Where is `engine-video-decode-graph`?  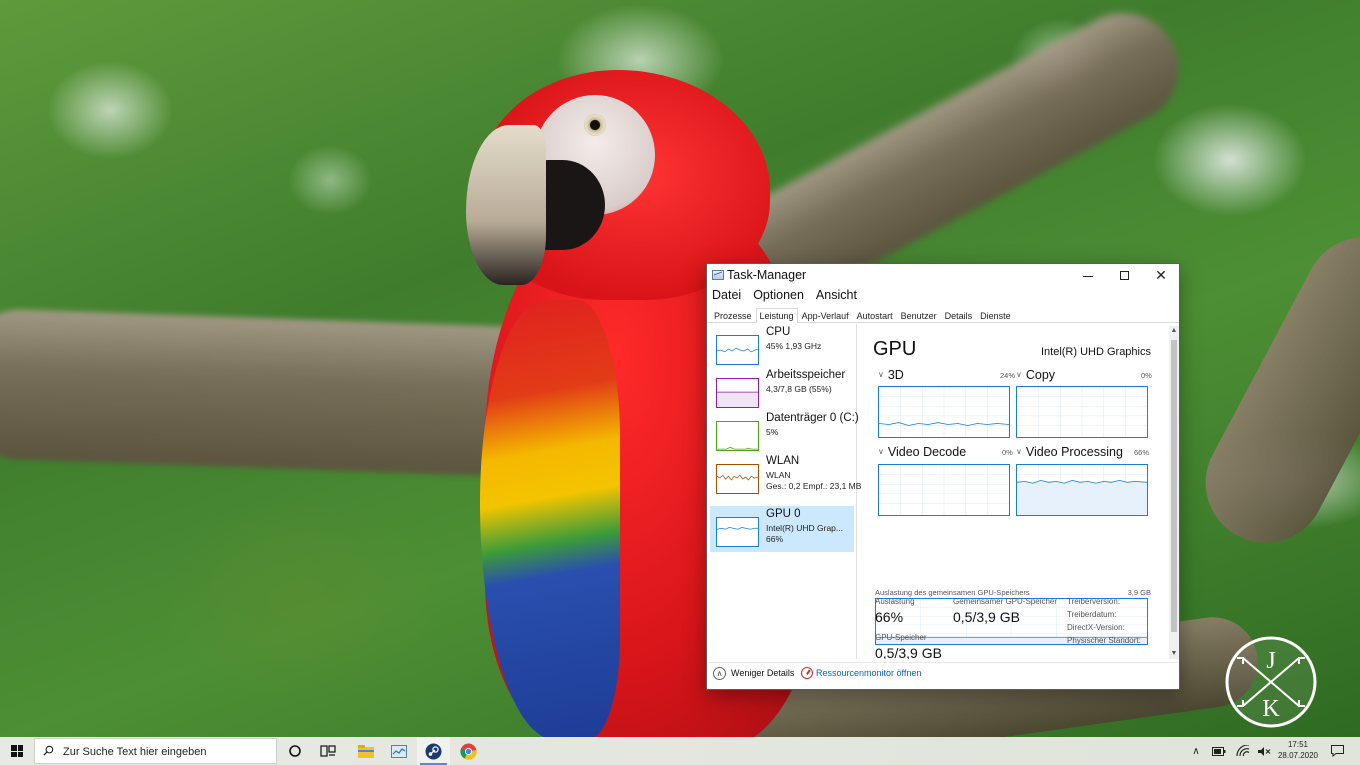 engine-video-decode-graph is located at coordinates (944, 490).